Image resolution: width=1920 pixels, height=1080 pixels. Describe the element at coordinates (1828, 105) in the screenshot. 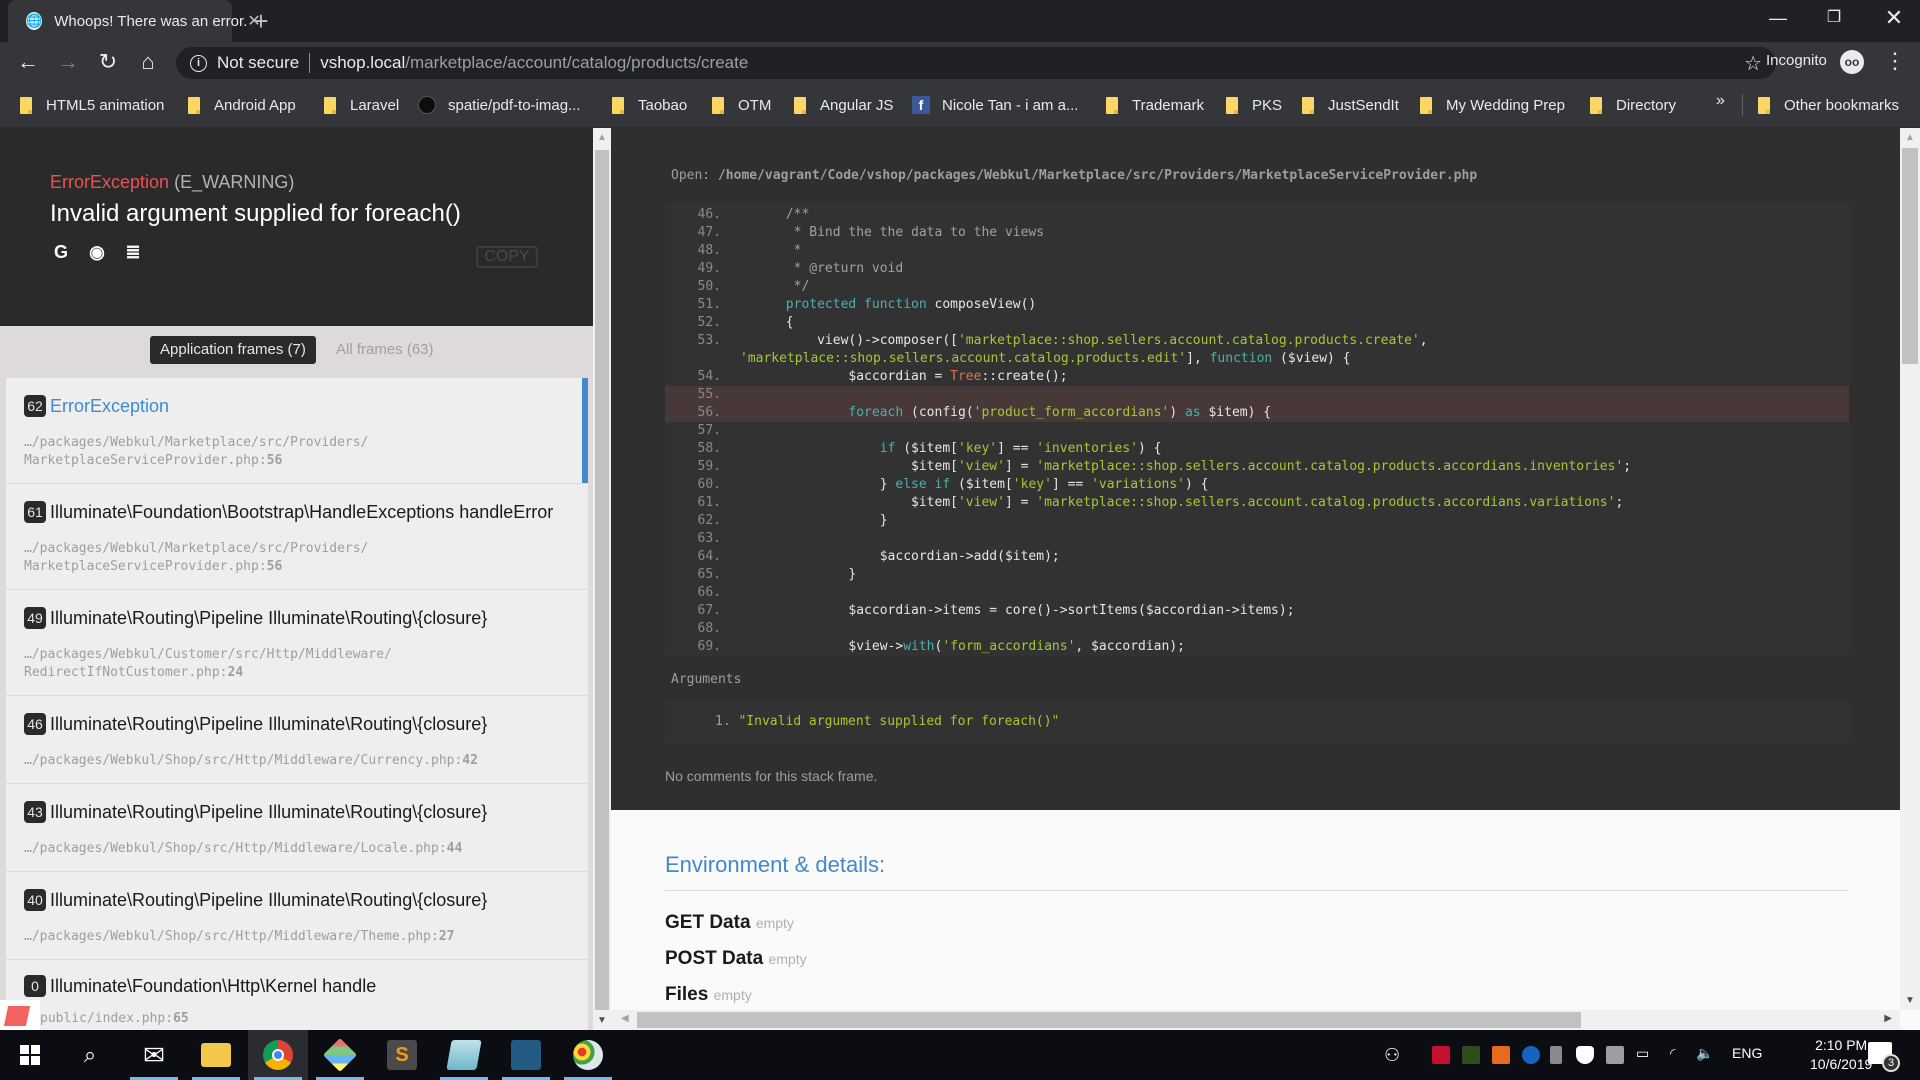

I see `other-bookmarks: Other bookmarks` at that location.